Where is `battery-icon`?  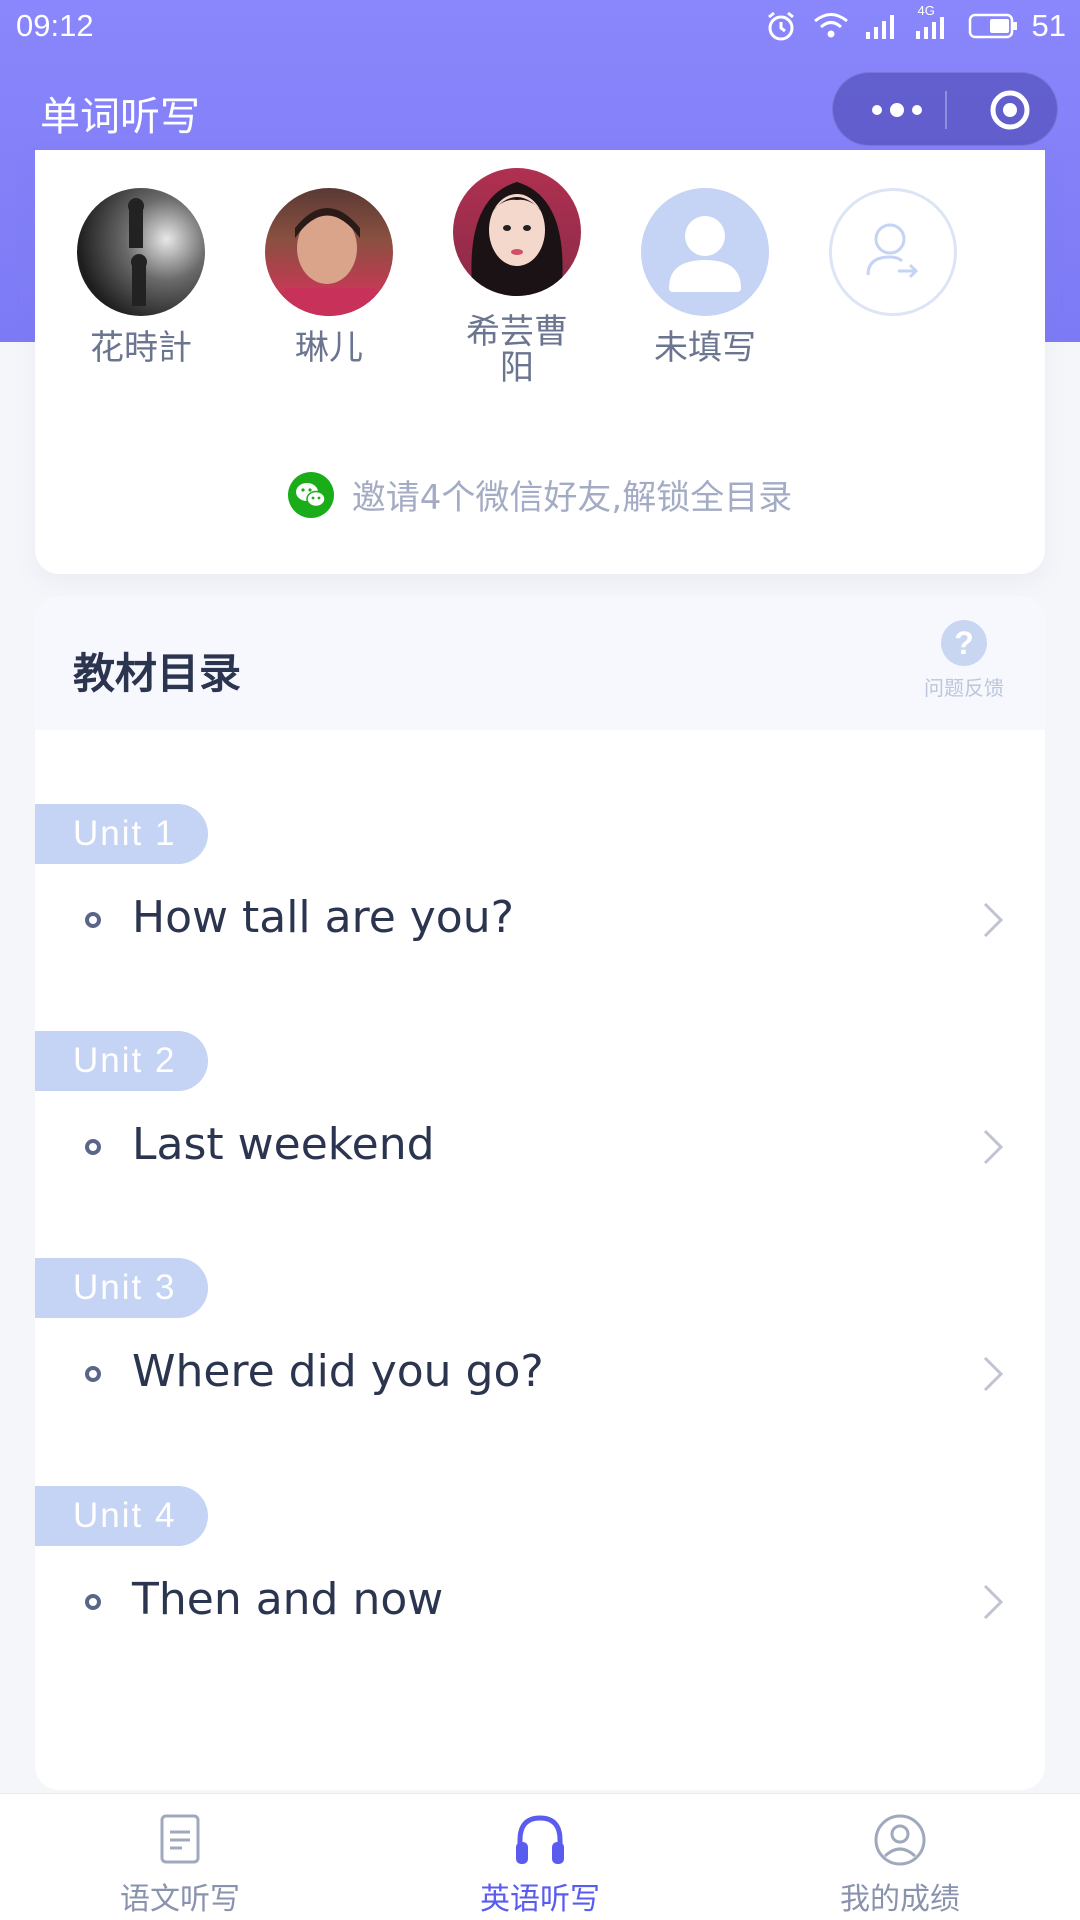 battery-icon is located at coordinates (992, 26).